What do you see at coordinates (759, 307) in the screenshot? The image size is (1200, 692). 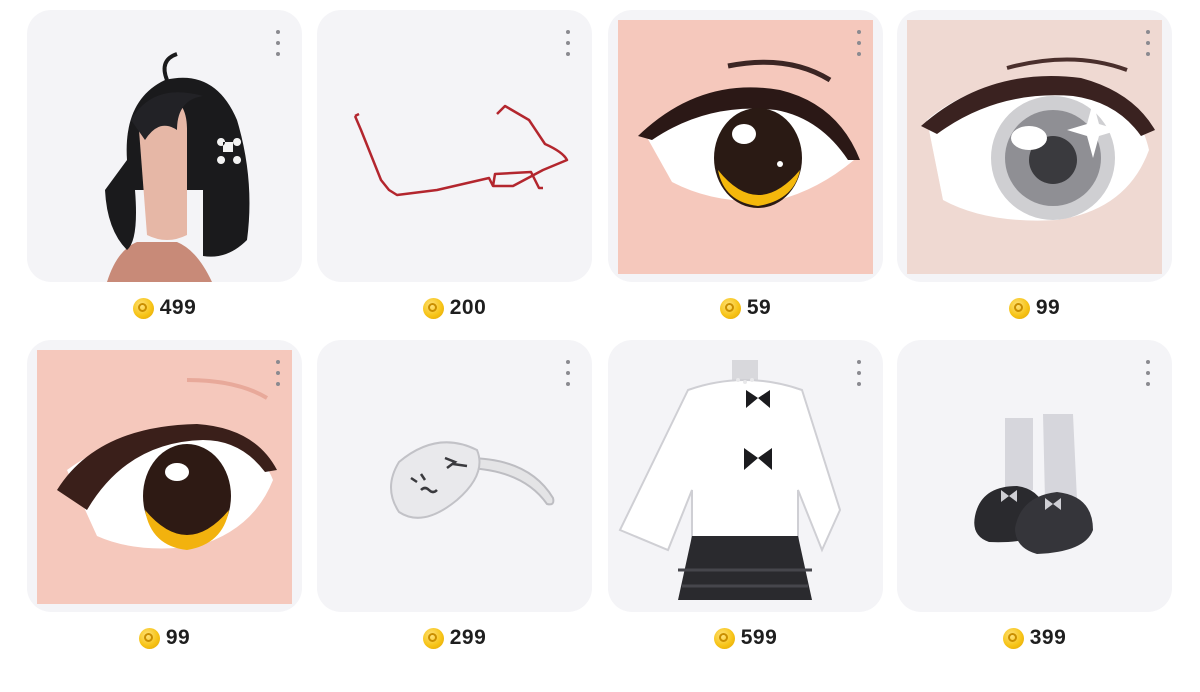 I see `price-value: 59` at bounding box center [759, 307].